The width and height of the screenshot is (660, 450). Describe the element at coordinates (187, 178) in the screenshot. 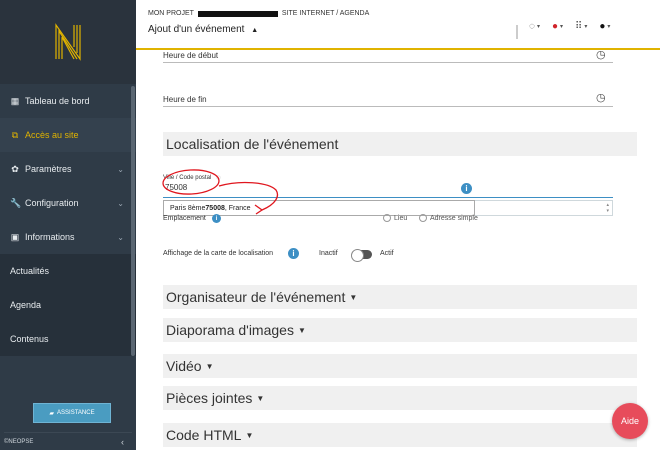

I see `ville-label: Ville / Code postal` at that location.